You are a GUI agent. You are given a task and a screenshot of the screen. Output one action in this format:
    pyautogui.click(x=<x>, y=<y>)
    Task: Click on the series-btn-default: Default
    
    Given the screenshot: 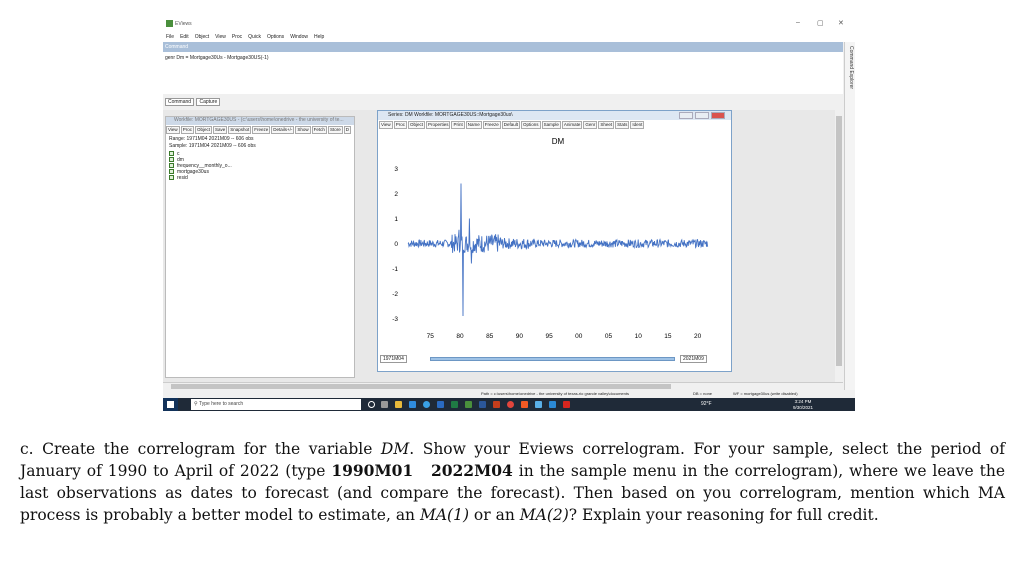 What is the action you would take?
    pyautogui.click(x=511, y=125)
    